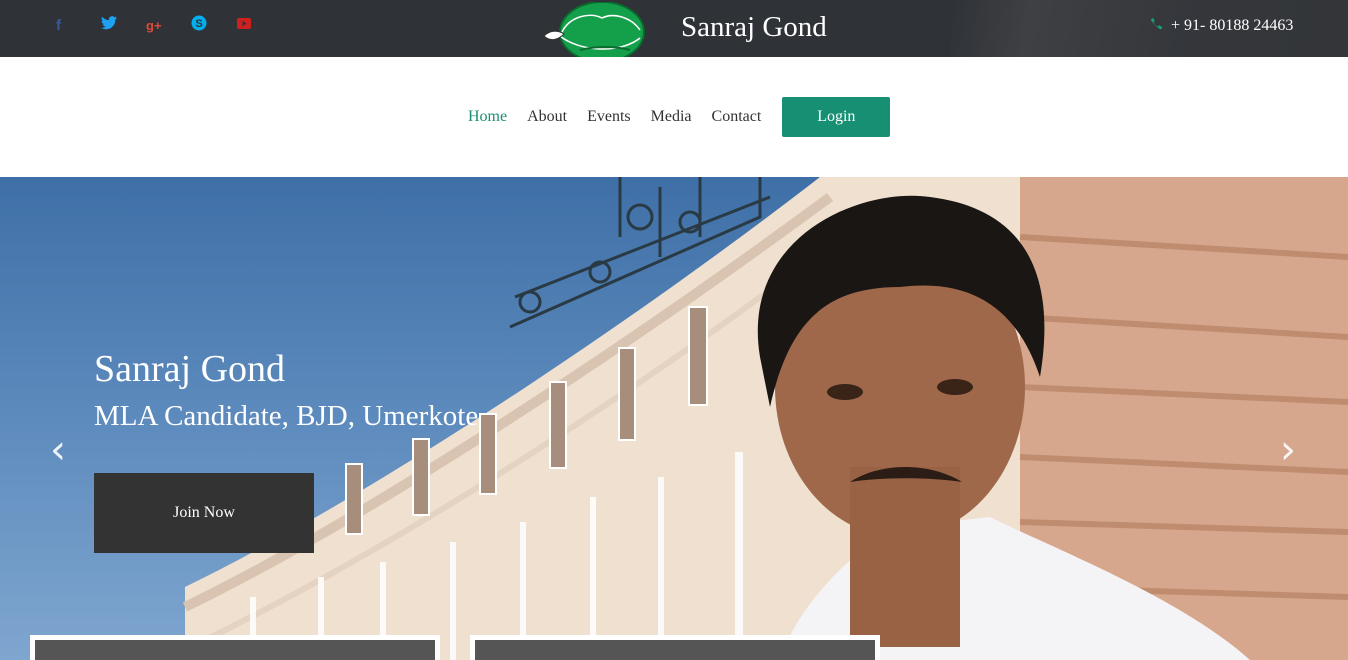 The image size is (1348, 660). I want to click on join-now-button: Join Now, so click(204, 513).